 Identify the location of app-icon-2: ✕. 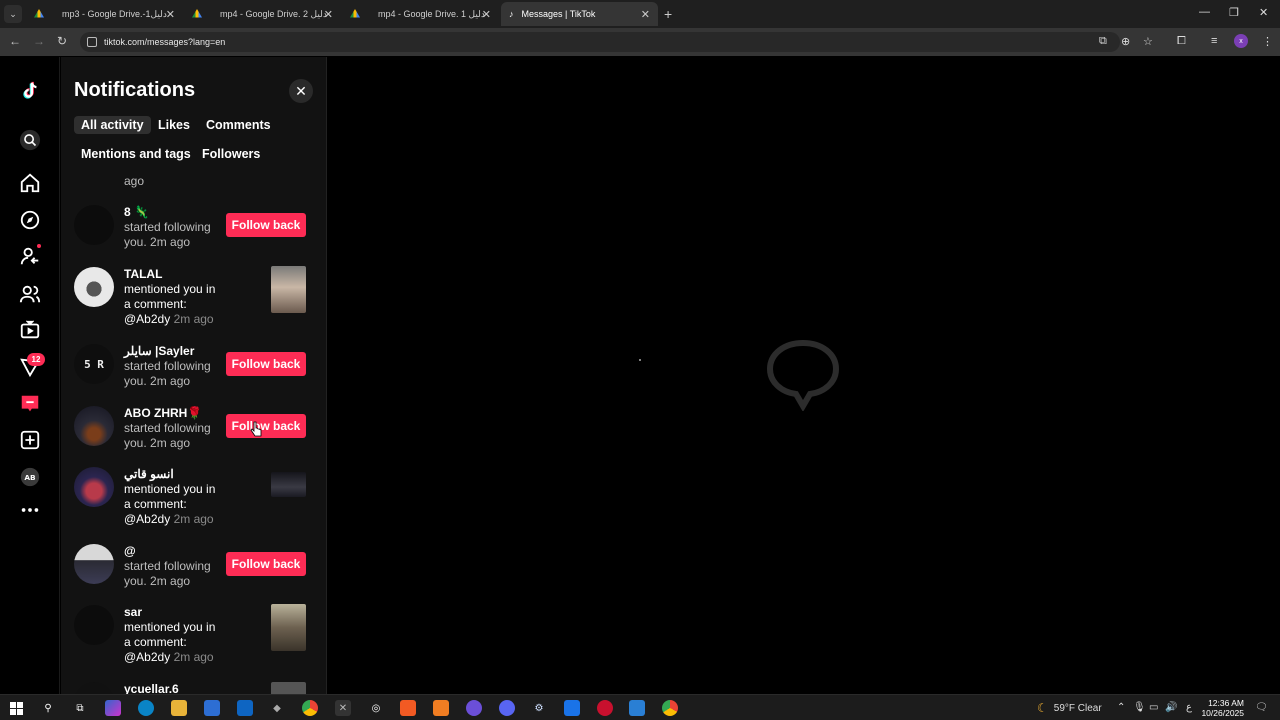
(343, 708).